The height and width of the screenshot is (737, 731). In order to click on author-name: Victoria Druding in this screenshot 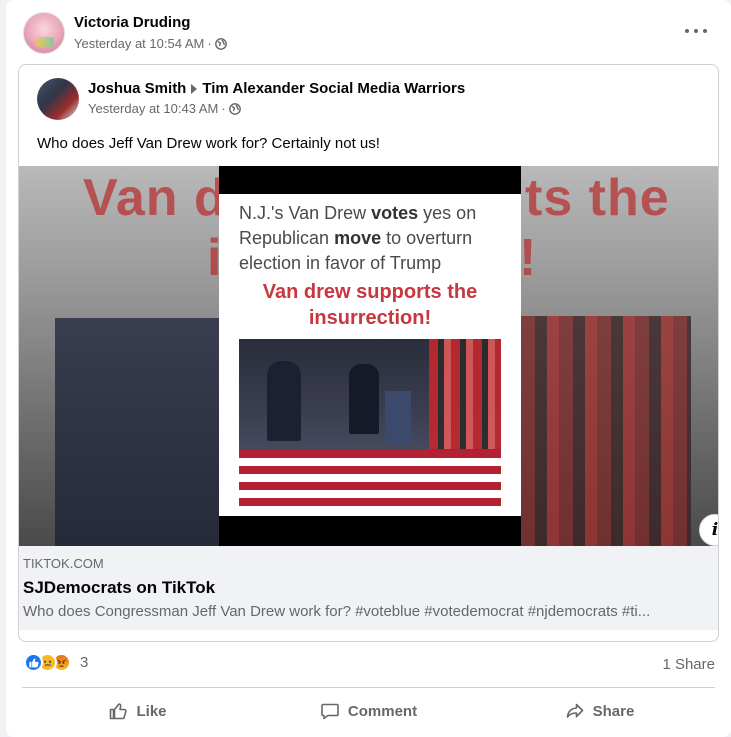, I will do `click(132, 22)`.